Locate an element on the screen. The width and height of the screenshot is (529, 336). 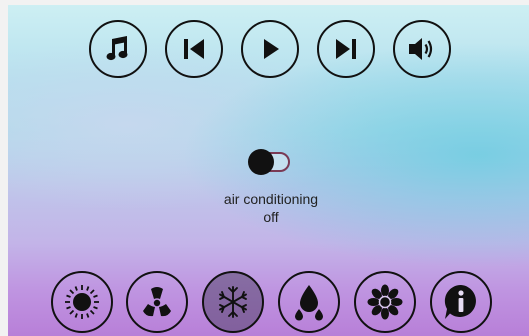
volume-button is located at coordinates (422, 49).